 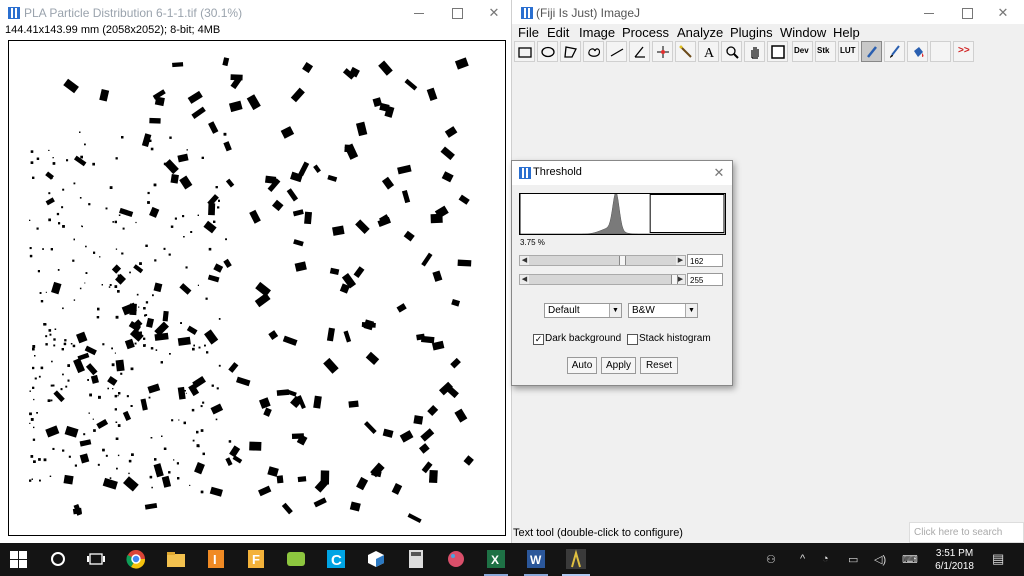 I want to click on oval-tool, so click(x=547, y=51).